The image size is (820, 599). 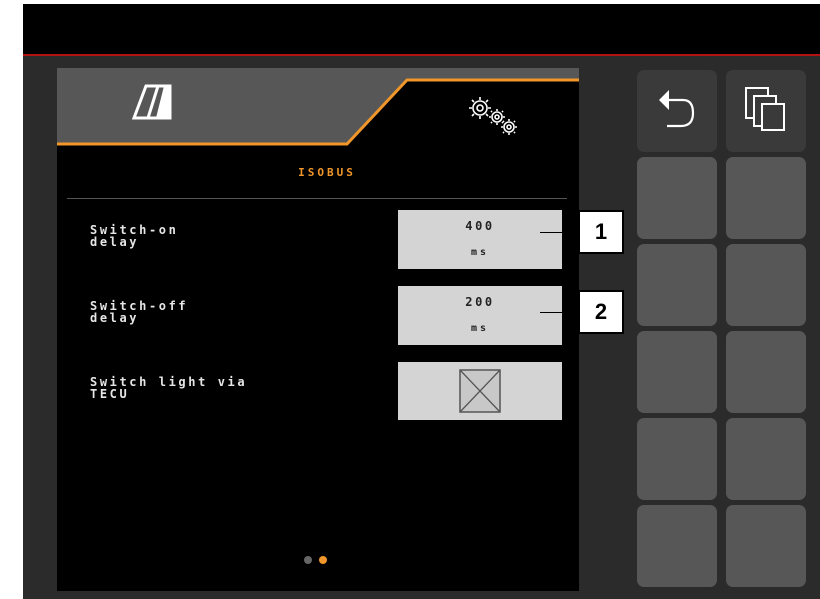 I want to click on copy-button, so click(x=766, y=111).